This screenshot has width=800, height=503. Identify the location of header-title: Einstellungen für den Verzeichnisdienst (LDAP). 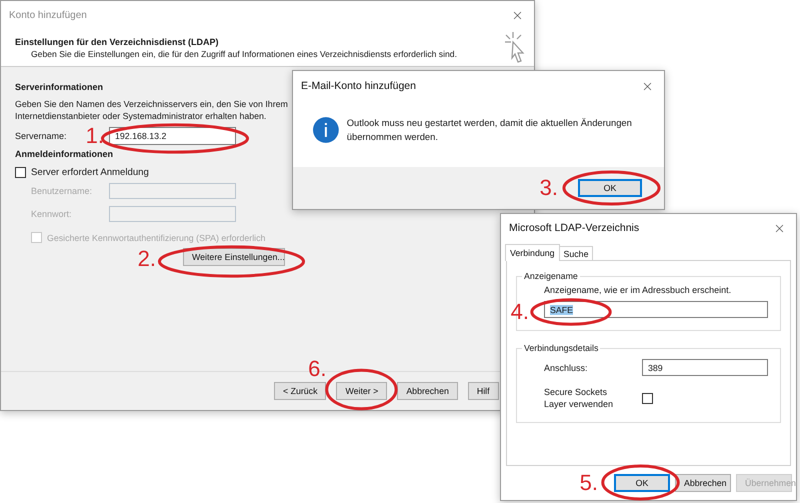
(117, 41).